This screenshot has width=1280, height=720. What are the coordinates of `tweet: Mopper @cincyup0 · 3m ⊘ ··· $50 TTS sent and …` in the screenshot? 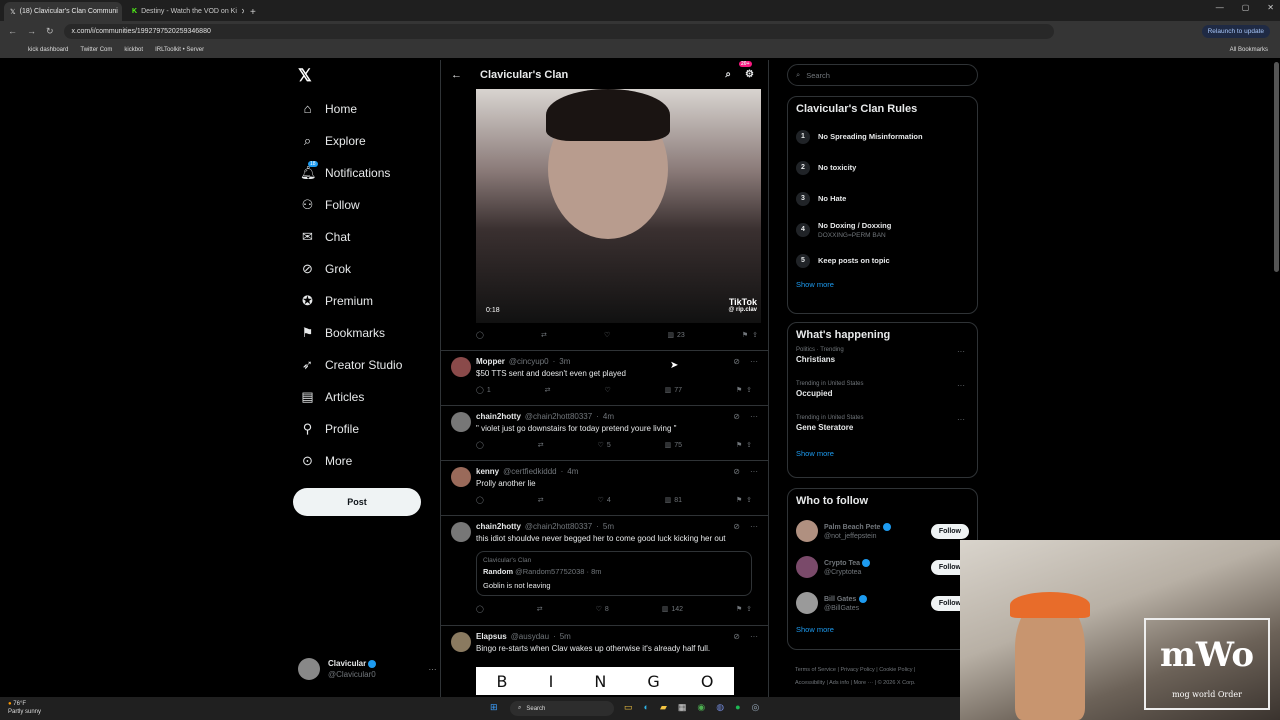 It's located at (604, 377).